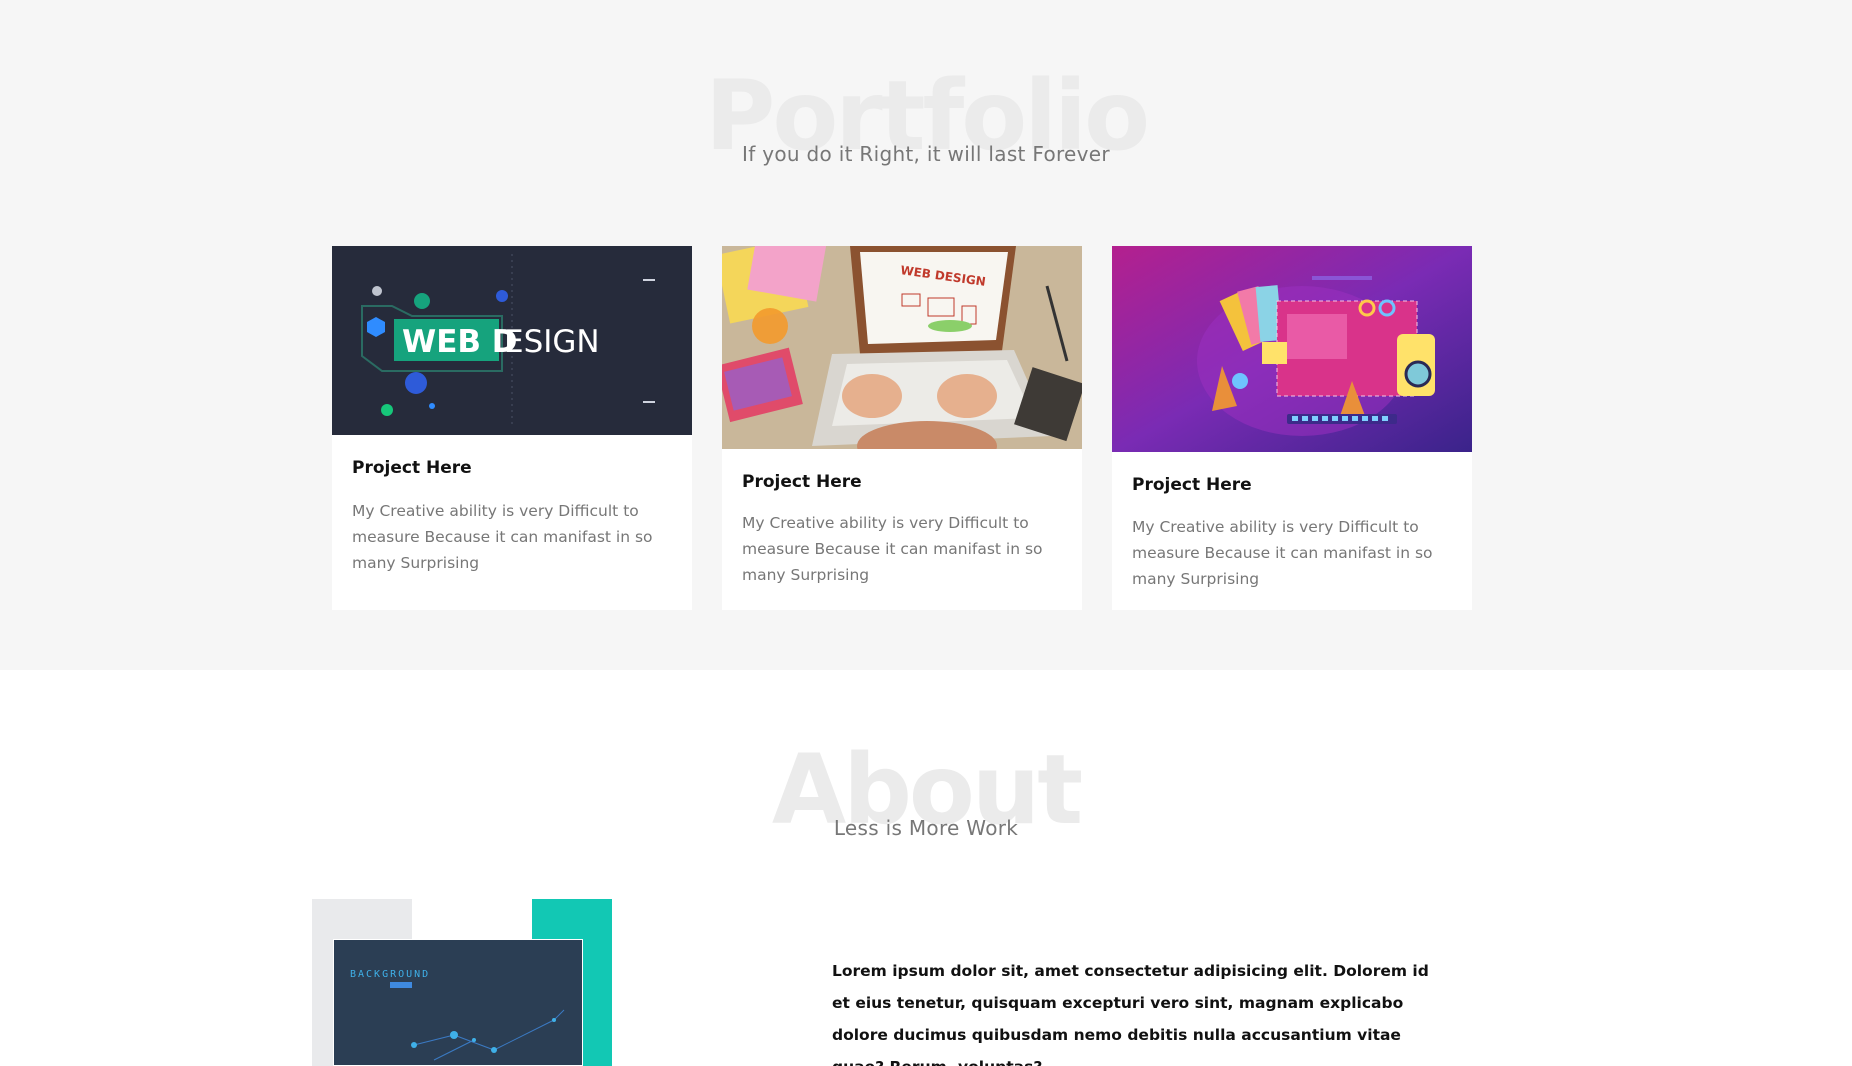 The width and height of the screenshot is (1852, 1066). I want to click on web-design-banner-image: WEB D ESIGN, so click(512, 340).